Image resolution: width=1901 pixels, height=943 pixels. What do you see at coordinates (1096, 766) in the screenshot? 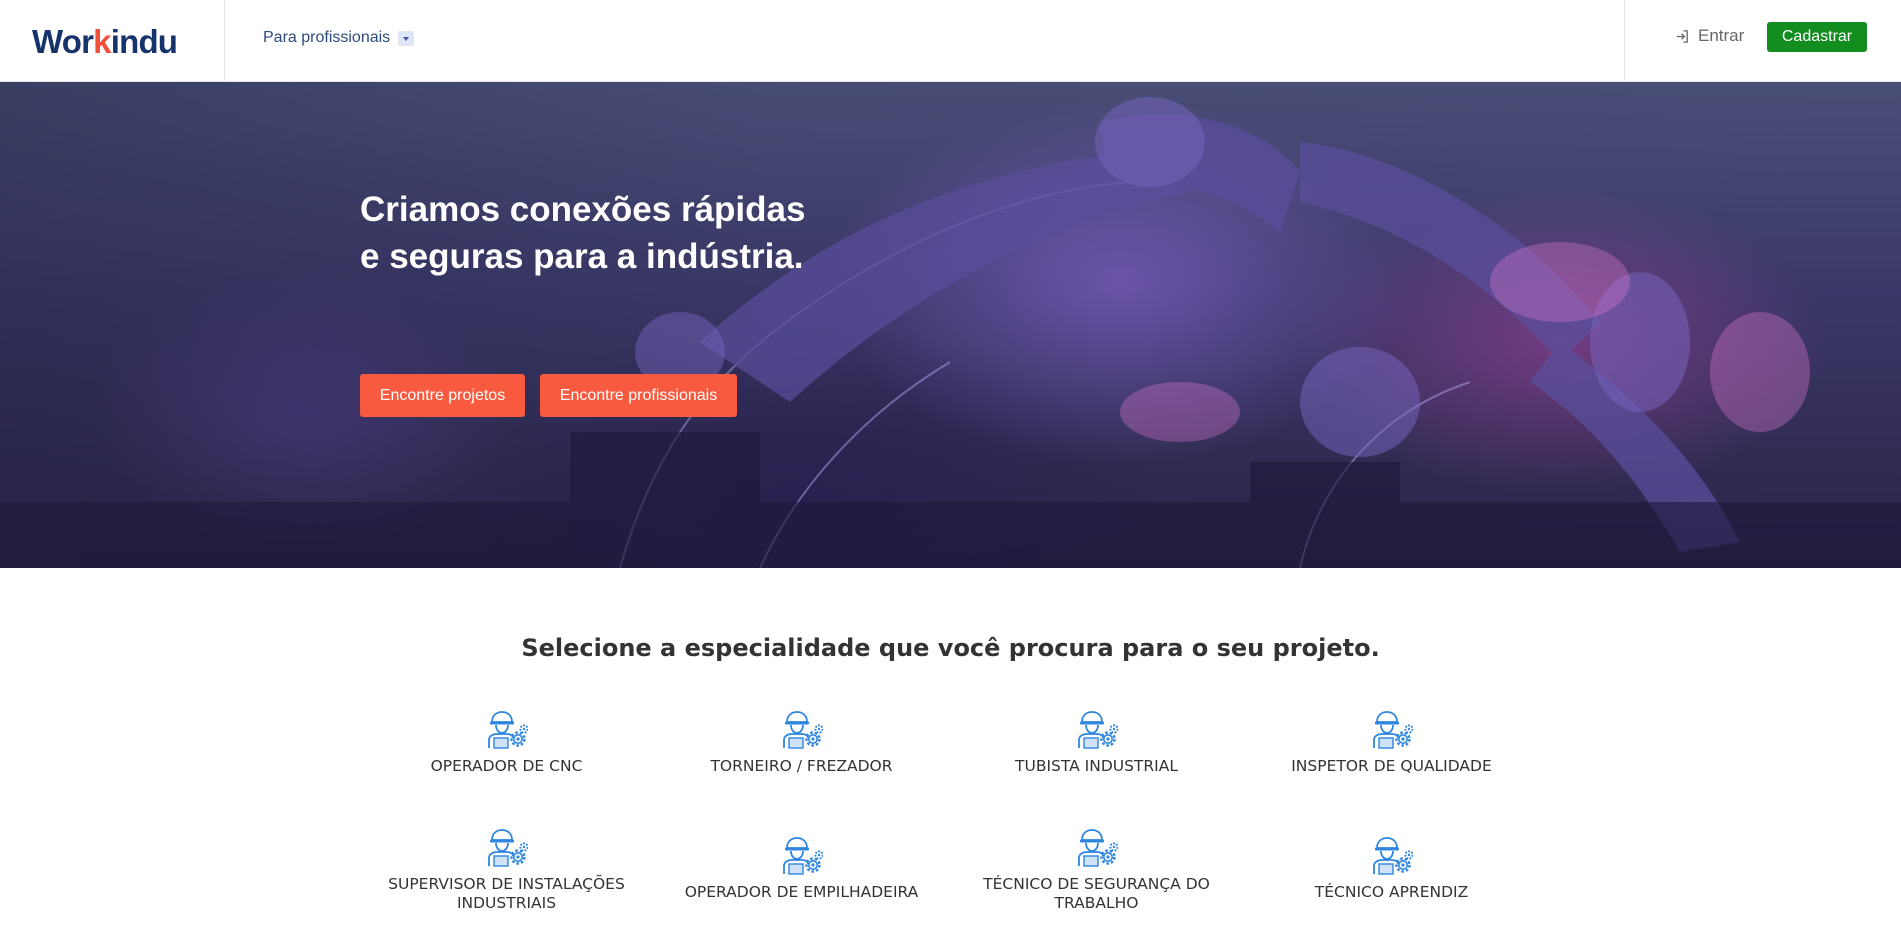
I see `specialty-label: TUBISTA INDUSTRIAL` at bounding box center [1096, 766].